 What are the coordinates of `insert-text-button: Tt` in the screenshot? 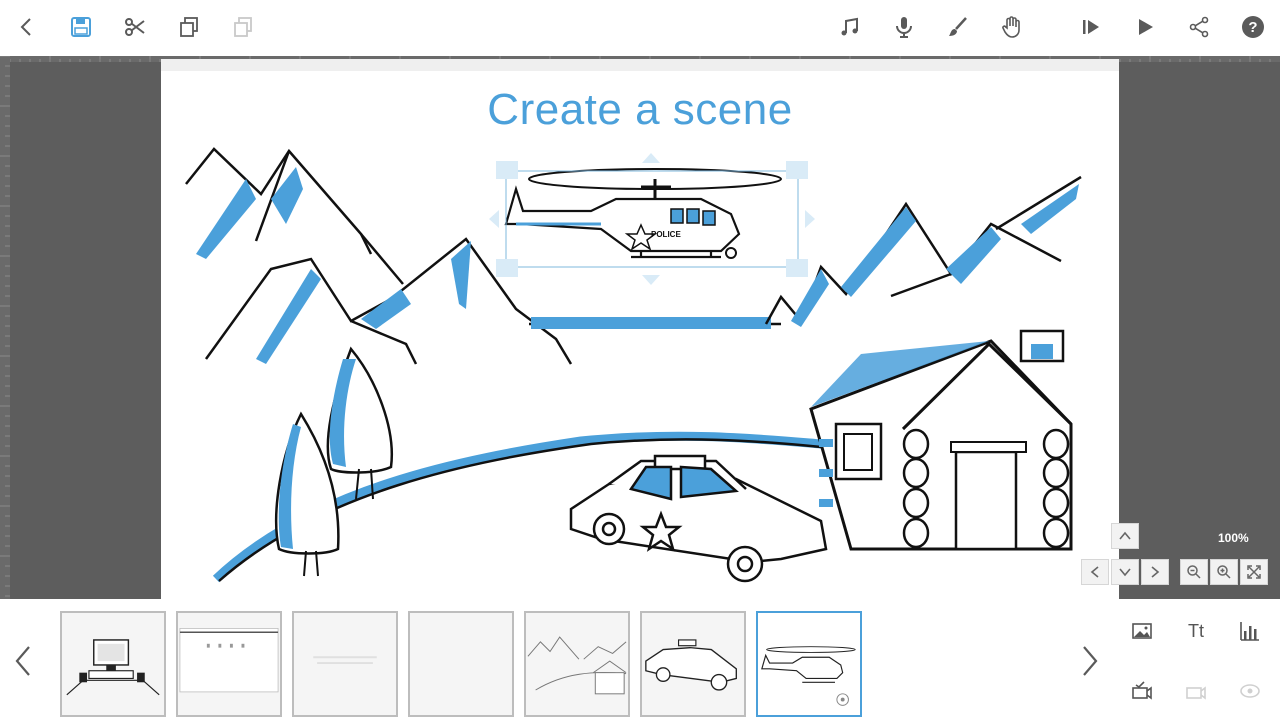 It's located at (1196, 631).